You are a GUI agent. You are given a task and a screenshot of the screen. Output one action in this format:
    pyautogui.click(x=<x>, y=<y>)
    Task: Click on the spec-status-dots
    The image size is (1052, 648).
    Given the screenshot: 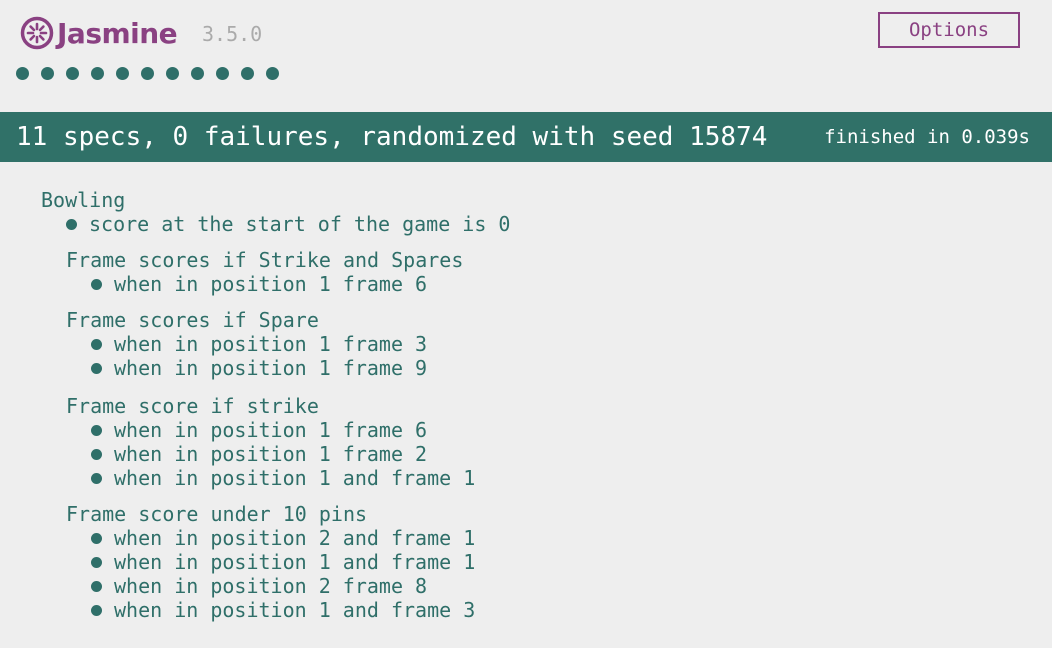 What is the action you would take?
    pyautogui.click(x=153, y=73)
    